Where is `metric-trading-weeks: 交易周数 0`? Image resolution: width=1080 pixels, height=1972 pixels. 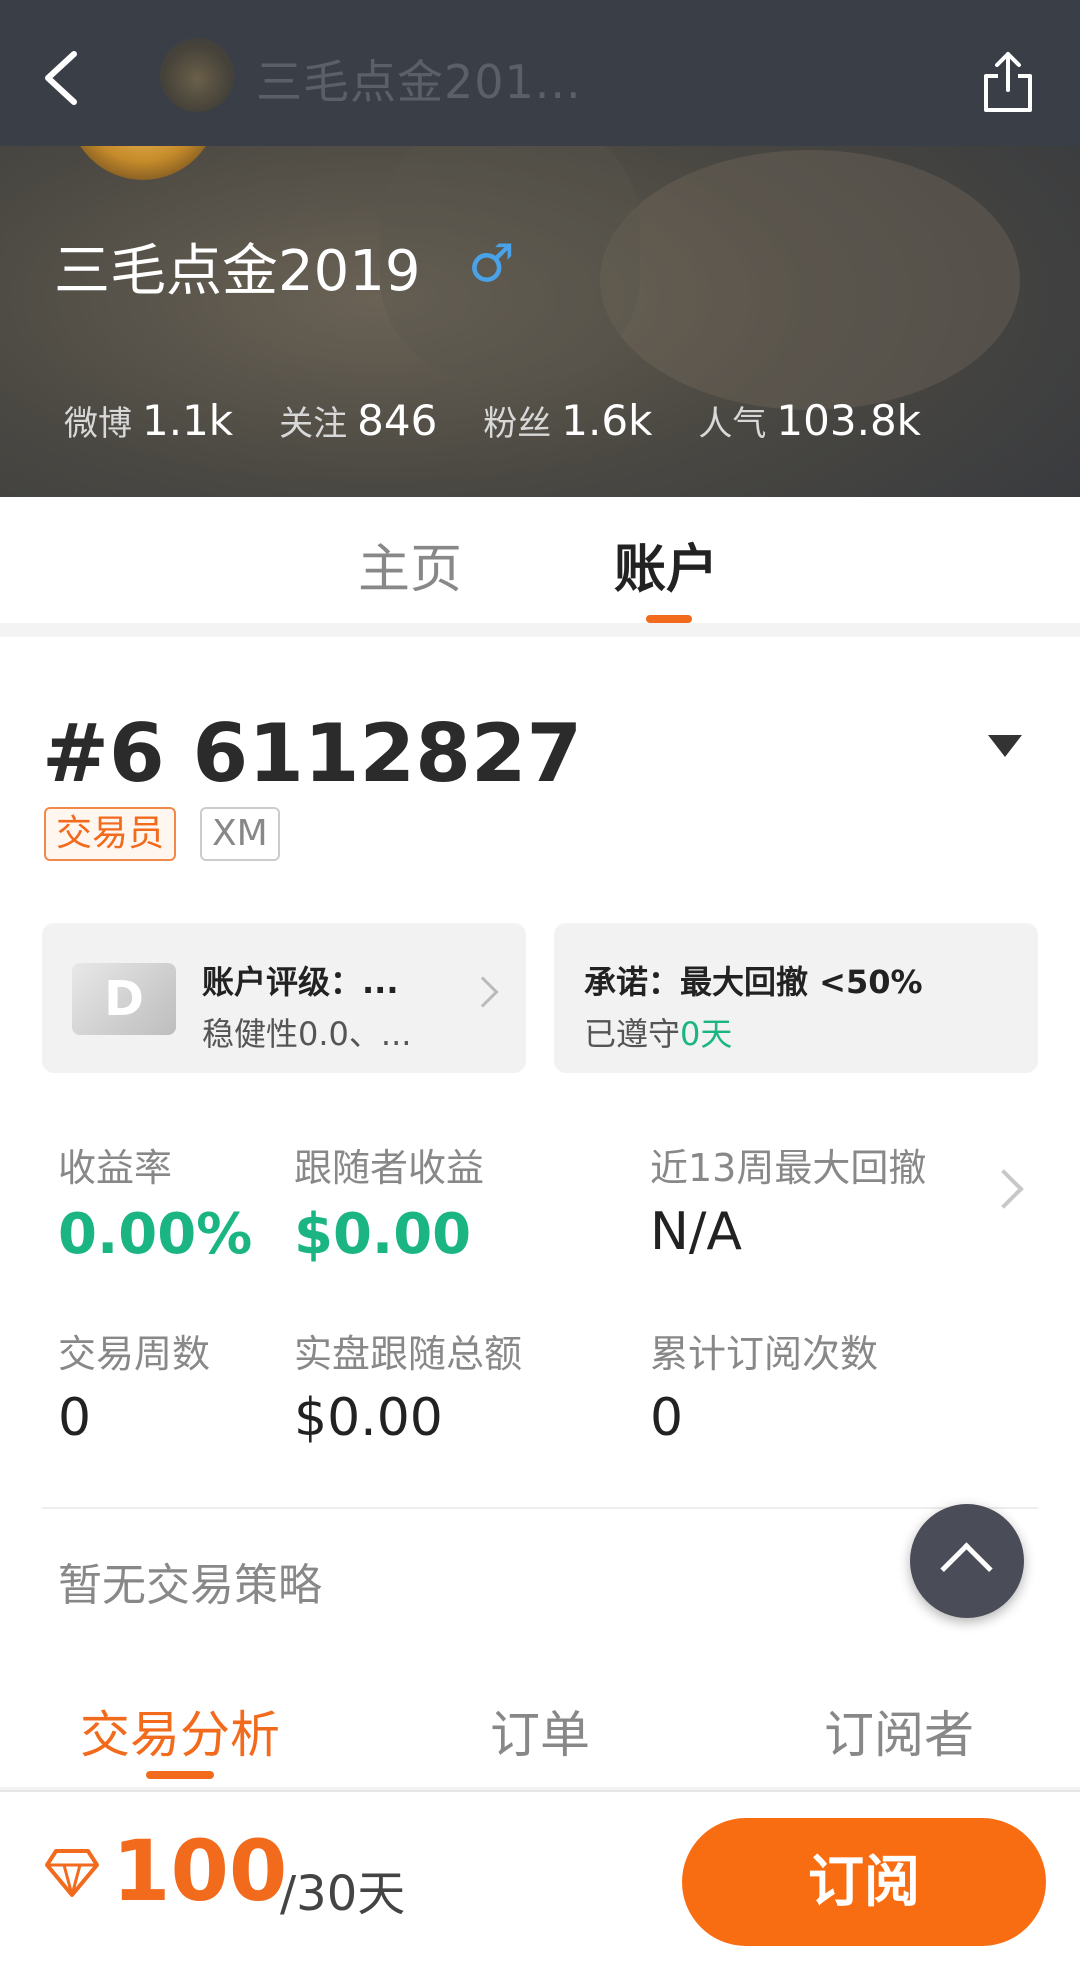
metric-trading-weeks: 交易周数 0 is located at coordinates (134, 1385).